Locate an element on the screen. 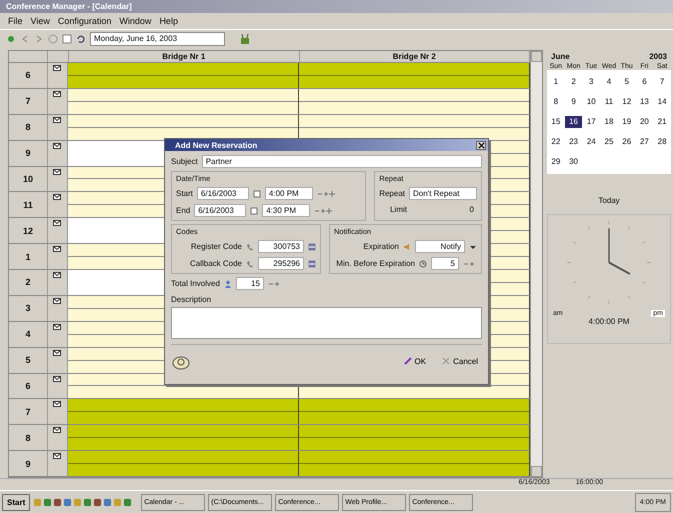  field-label: Expiration is located at coordinates (381, 246).